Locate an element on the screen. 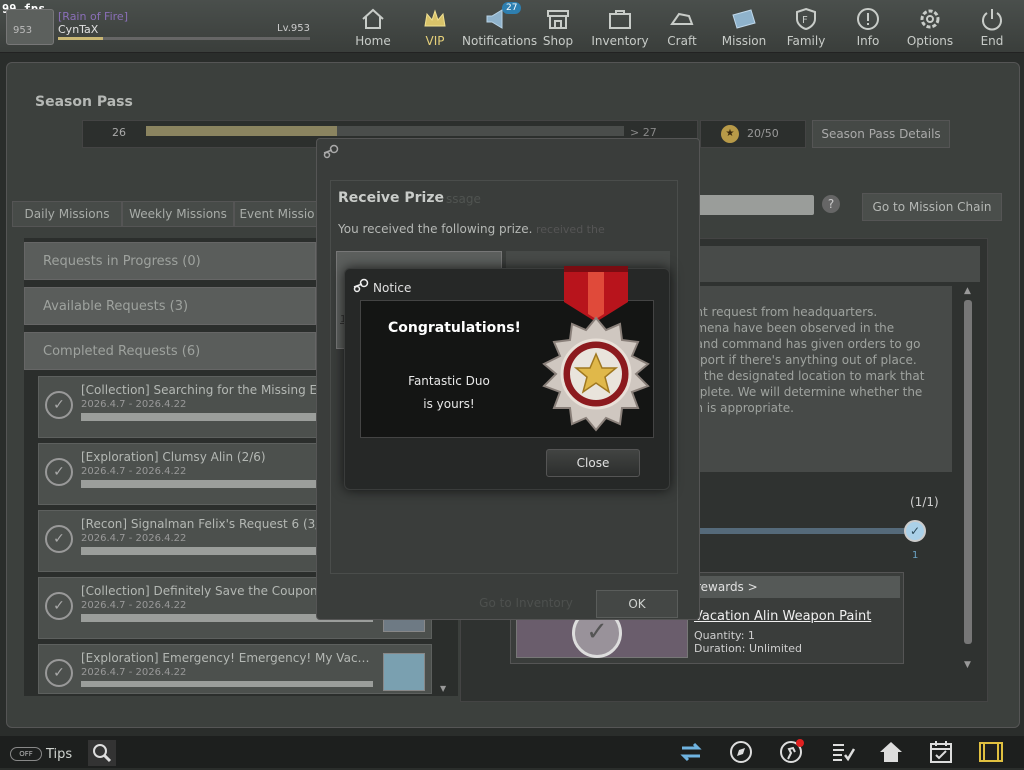 Image resolution: width=1024 pixels, height=770 pixels. nav-family: F Family is located at coordinates (806, 27).